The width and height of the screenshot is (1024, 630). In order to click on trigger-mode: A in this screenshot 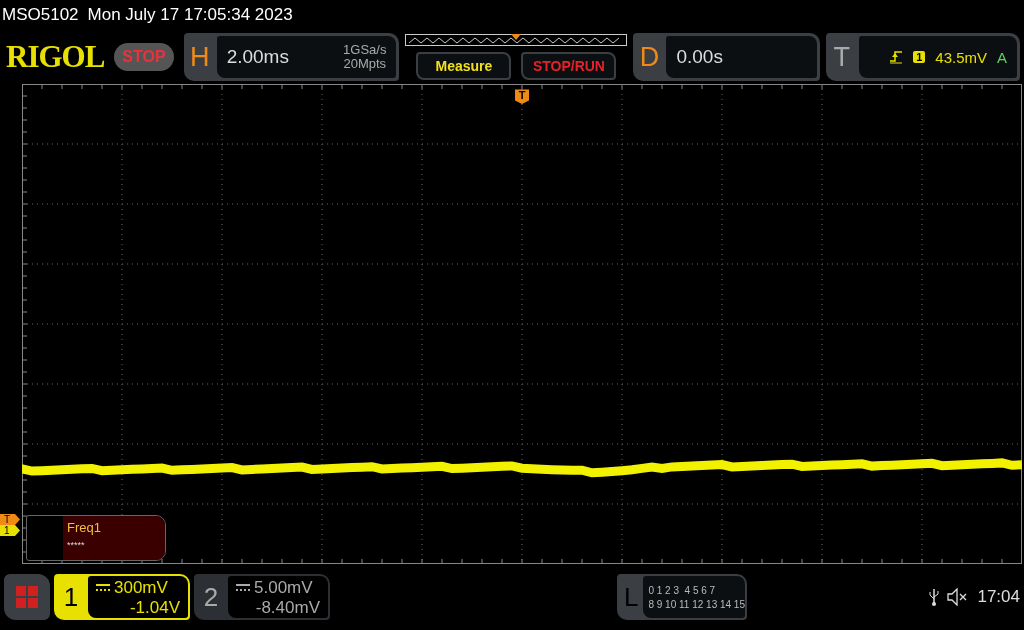, I will do `click(1002, 57)`.